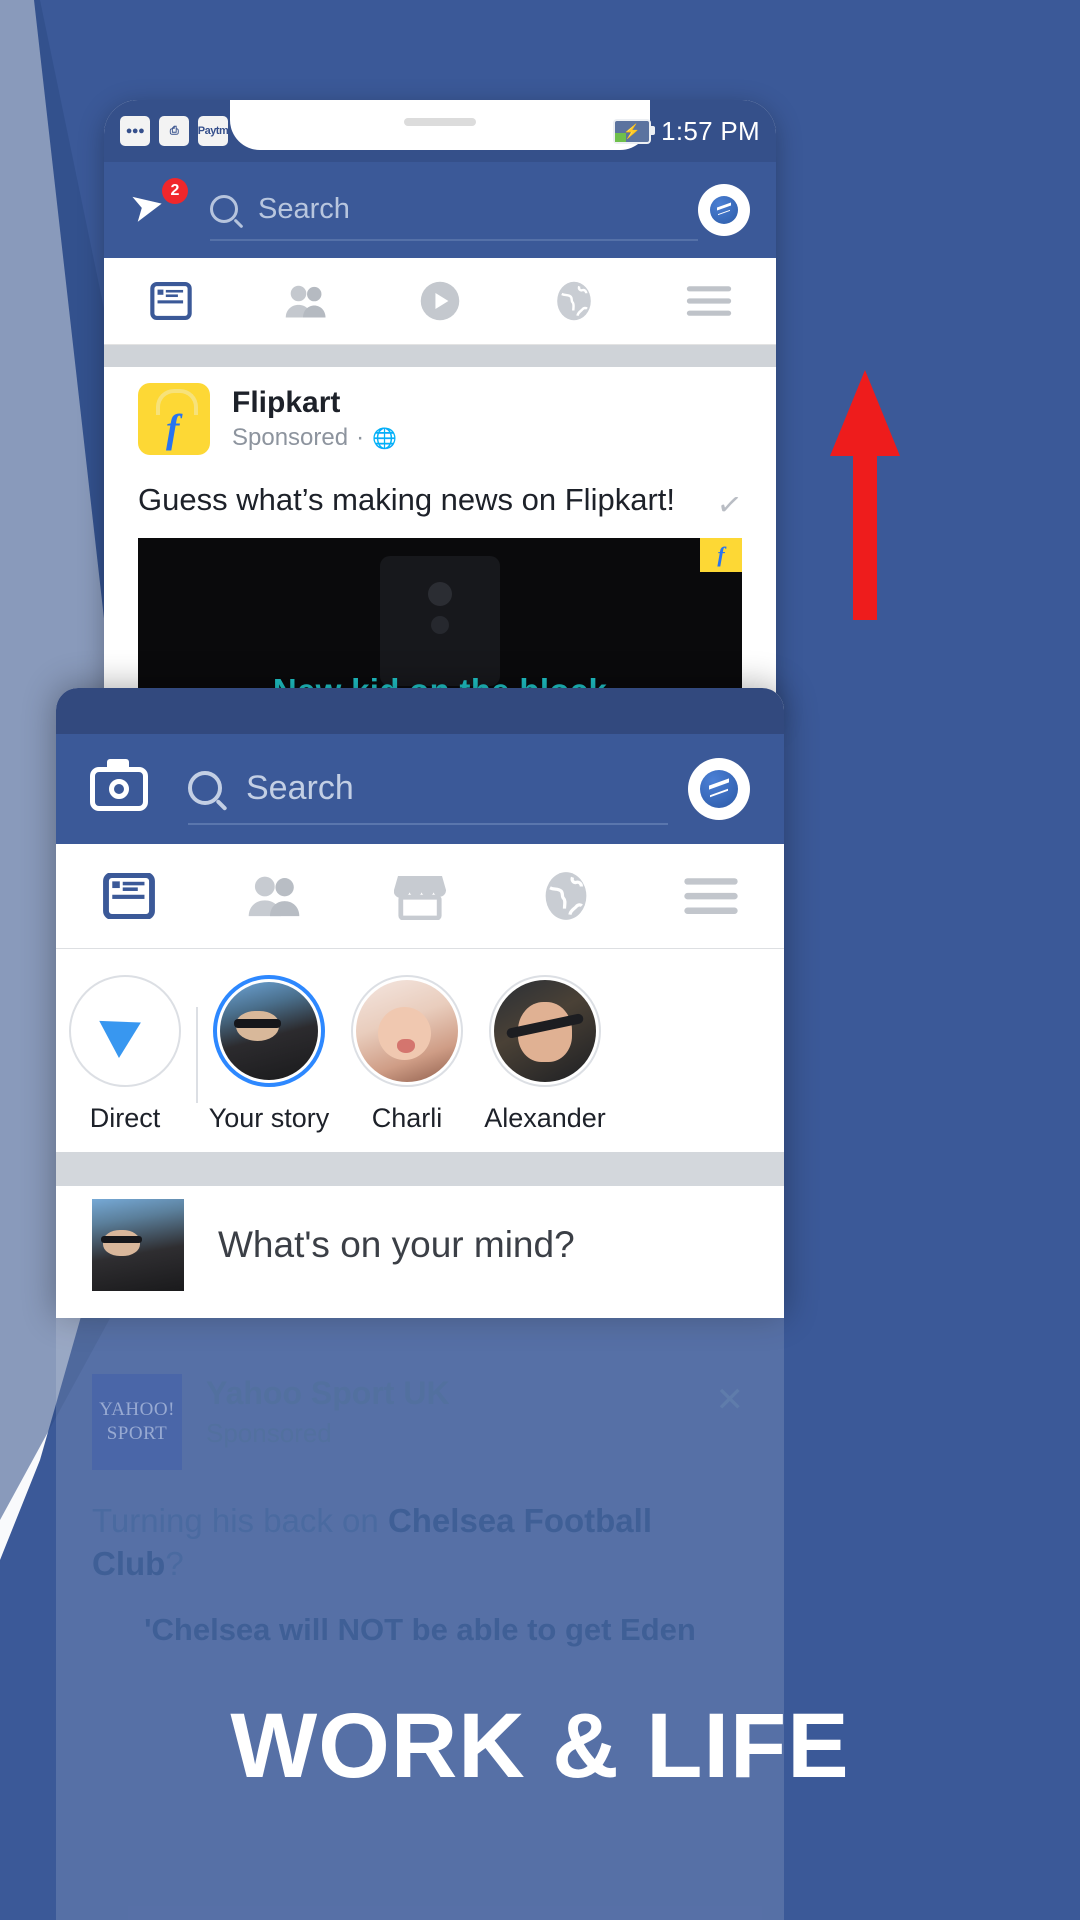  Describe the element at coordinates (137, 1410) in the screenshot. I see `yahoo-wordmark: YAHOO!` at that location.